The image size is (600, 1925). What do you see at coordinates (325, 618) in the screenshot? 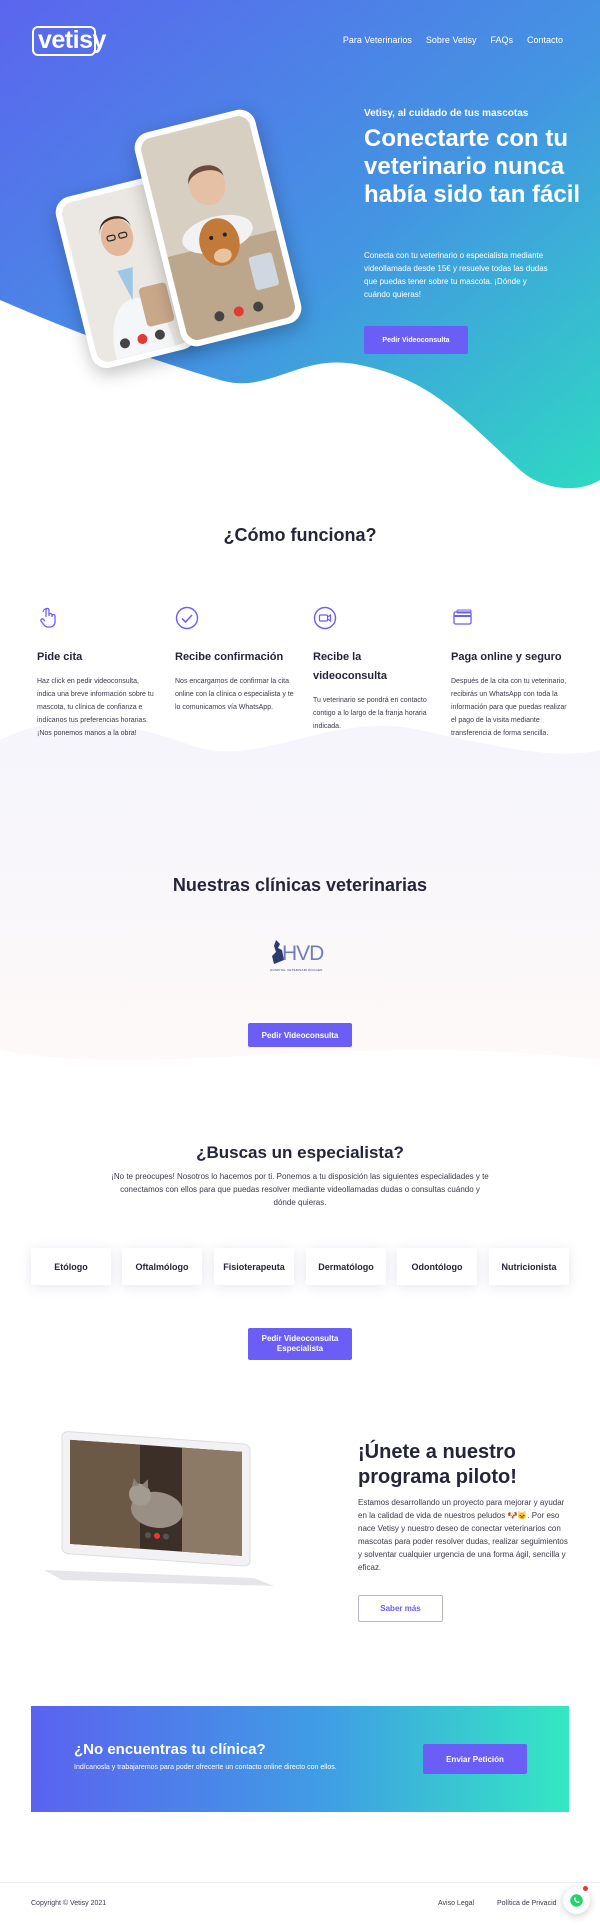
I see `video-camera-icon` at bounding box center [325, 618].